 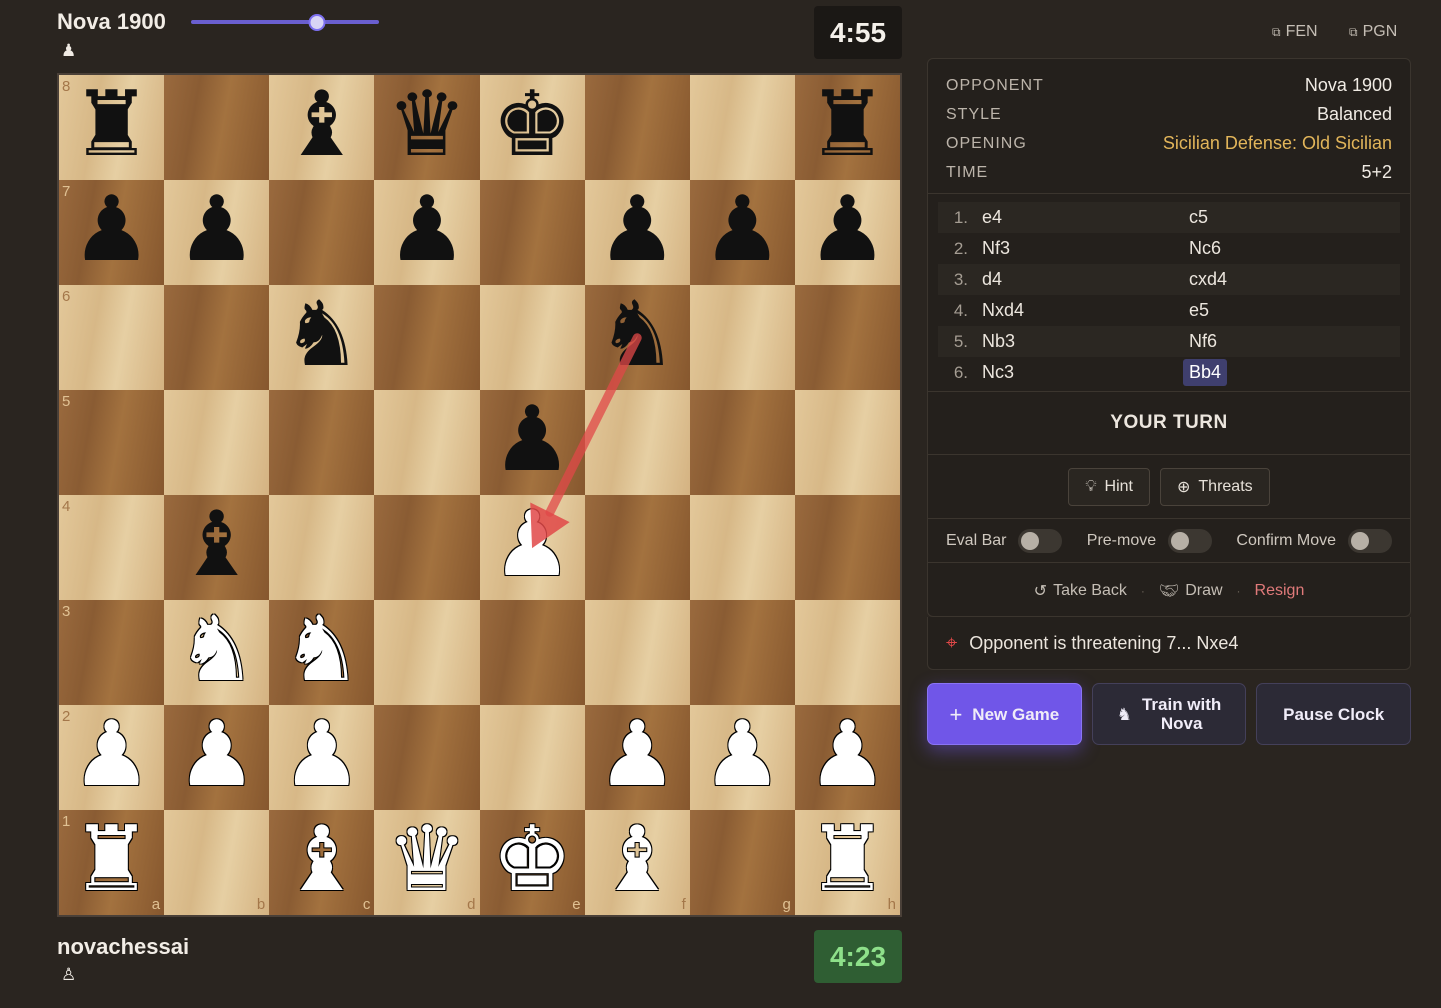 I want to click on strength-slider, so click(x=285, y=22).